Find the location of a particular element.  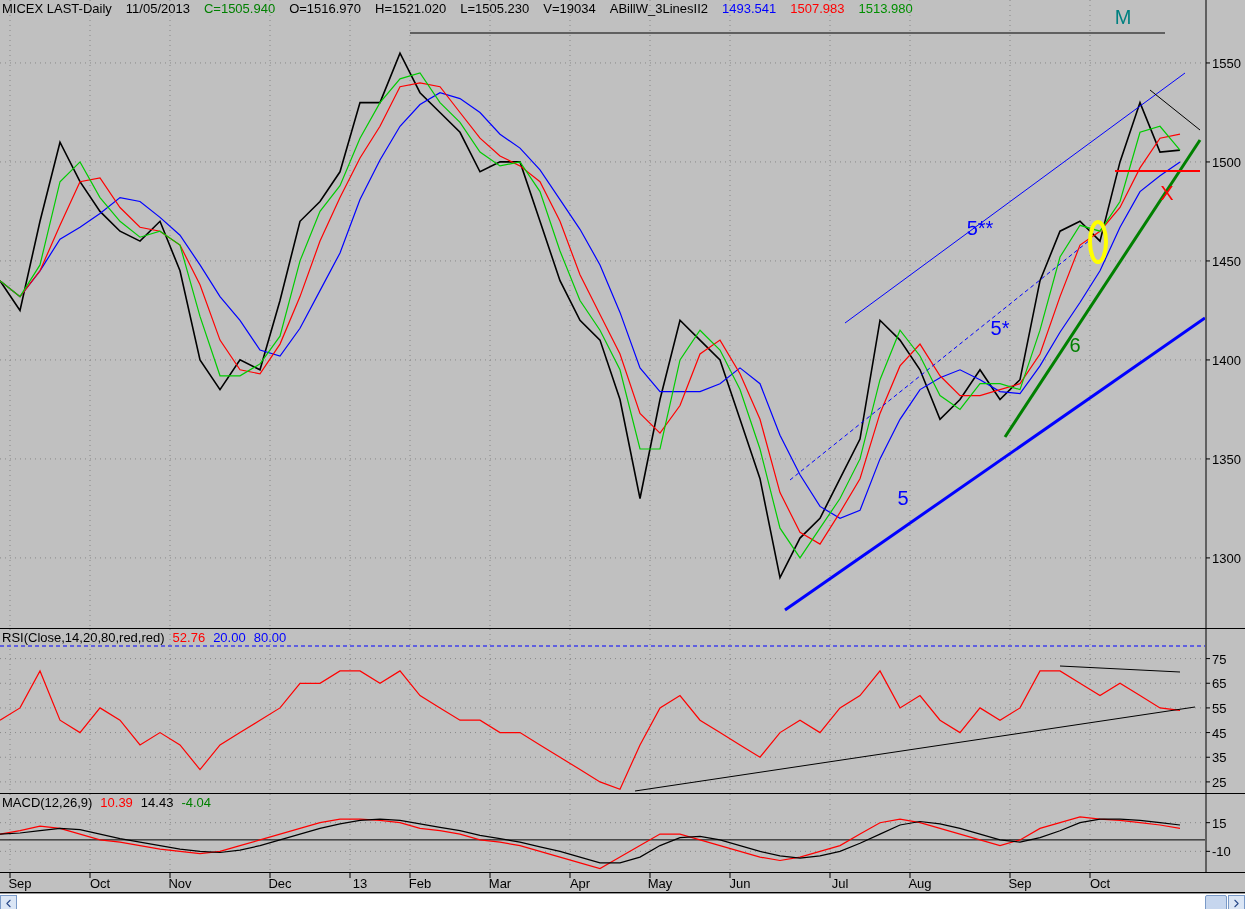

indicator-label: 52.76 is located at coordinates (189, 637).